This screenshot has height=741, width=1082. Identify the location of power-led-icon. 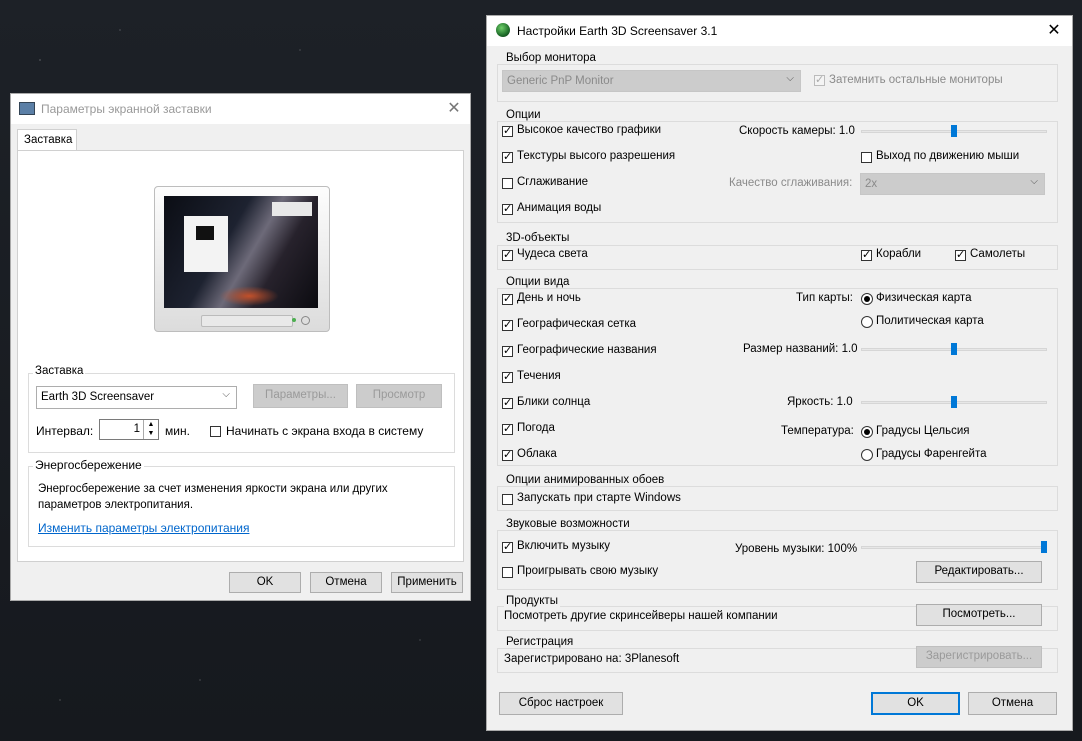
(294, 320).